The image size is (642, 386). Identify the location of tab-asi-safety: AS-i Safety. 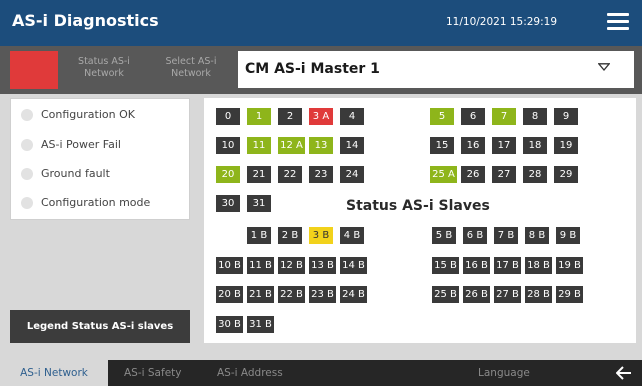
(152, 373).